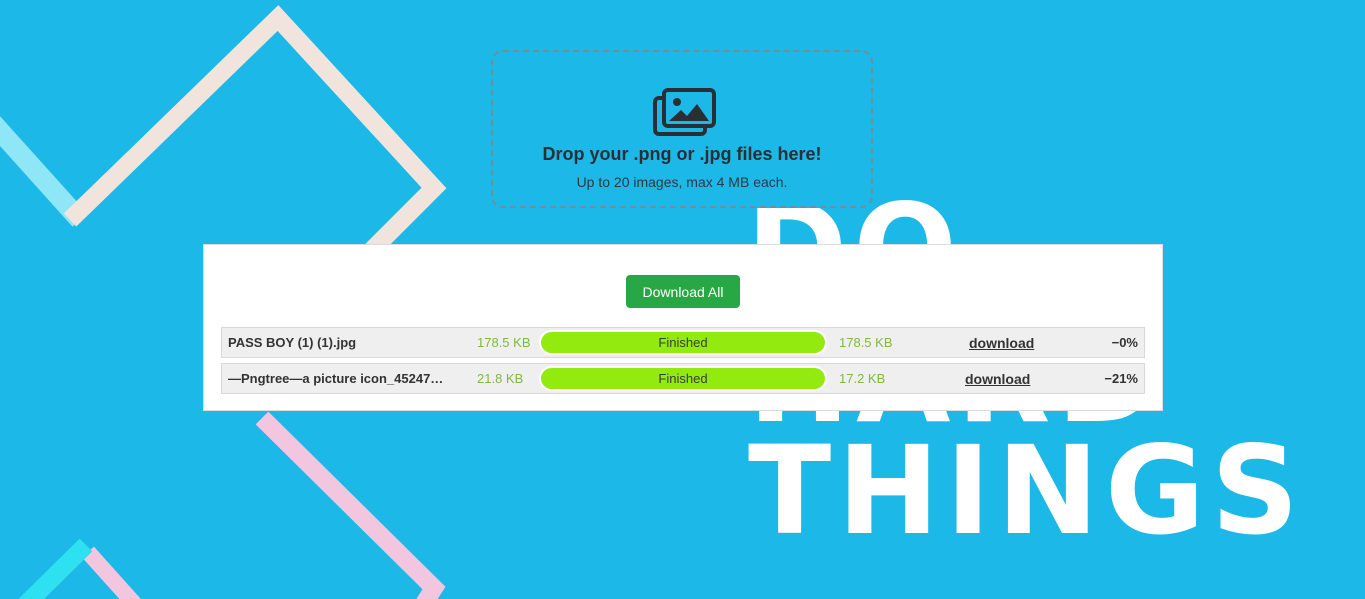  What do you see at coordinates (684, 112) in the screenshot?
I see `images-stack-icon` at bounding box center [684, 112].